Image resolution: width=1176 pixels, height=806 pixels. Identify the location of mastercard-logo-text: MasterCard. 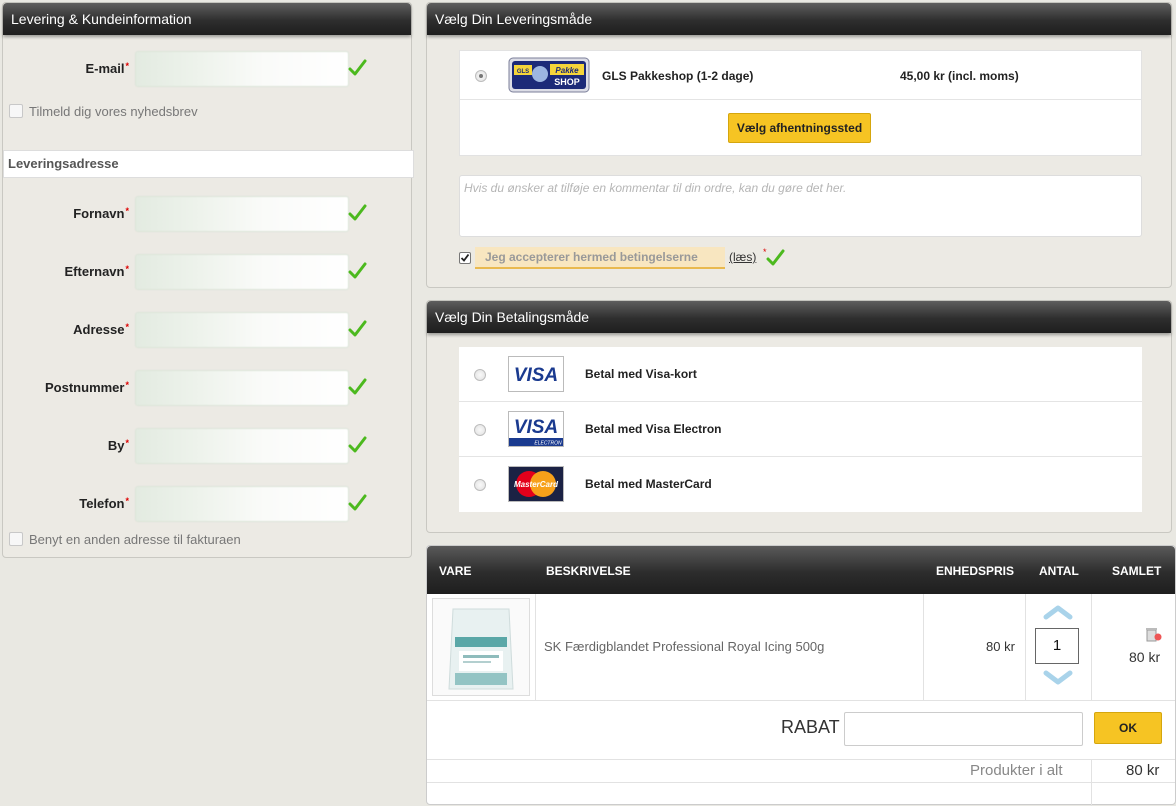
(536, 484).